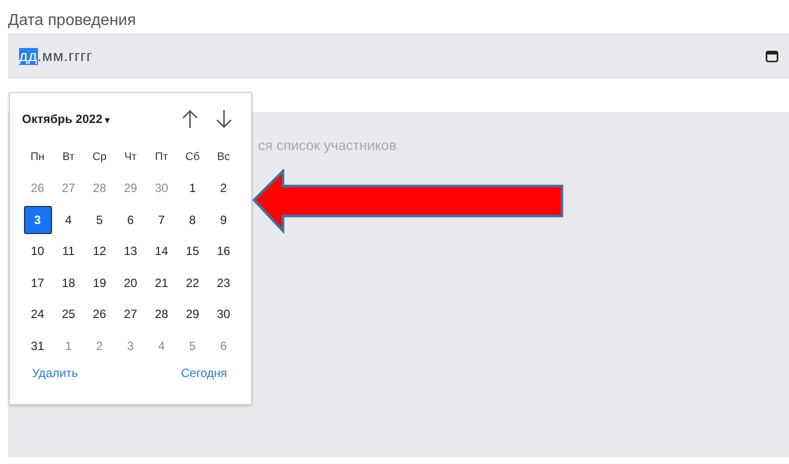  Describe the element at coordinates (327, 145) in the screenshot. I see `placeholder-text: ся список участников` at that location.